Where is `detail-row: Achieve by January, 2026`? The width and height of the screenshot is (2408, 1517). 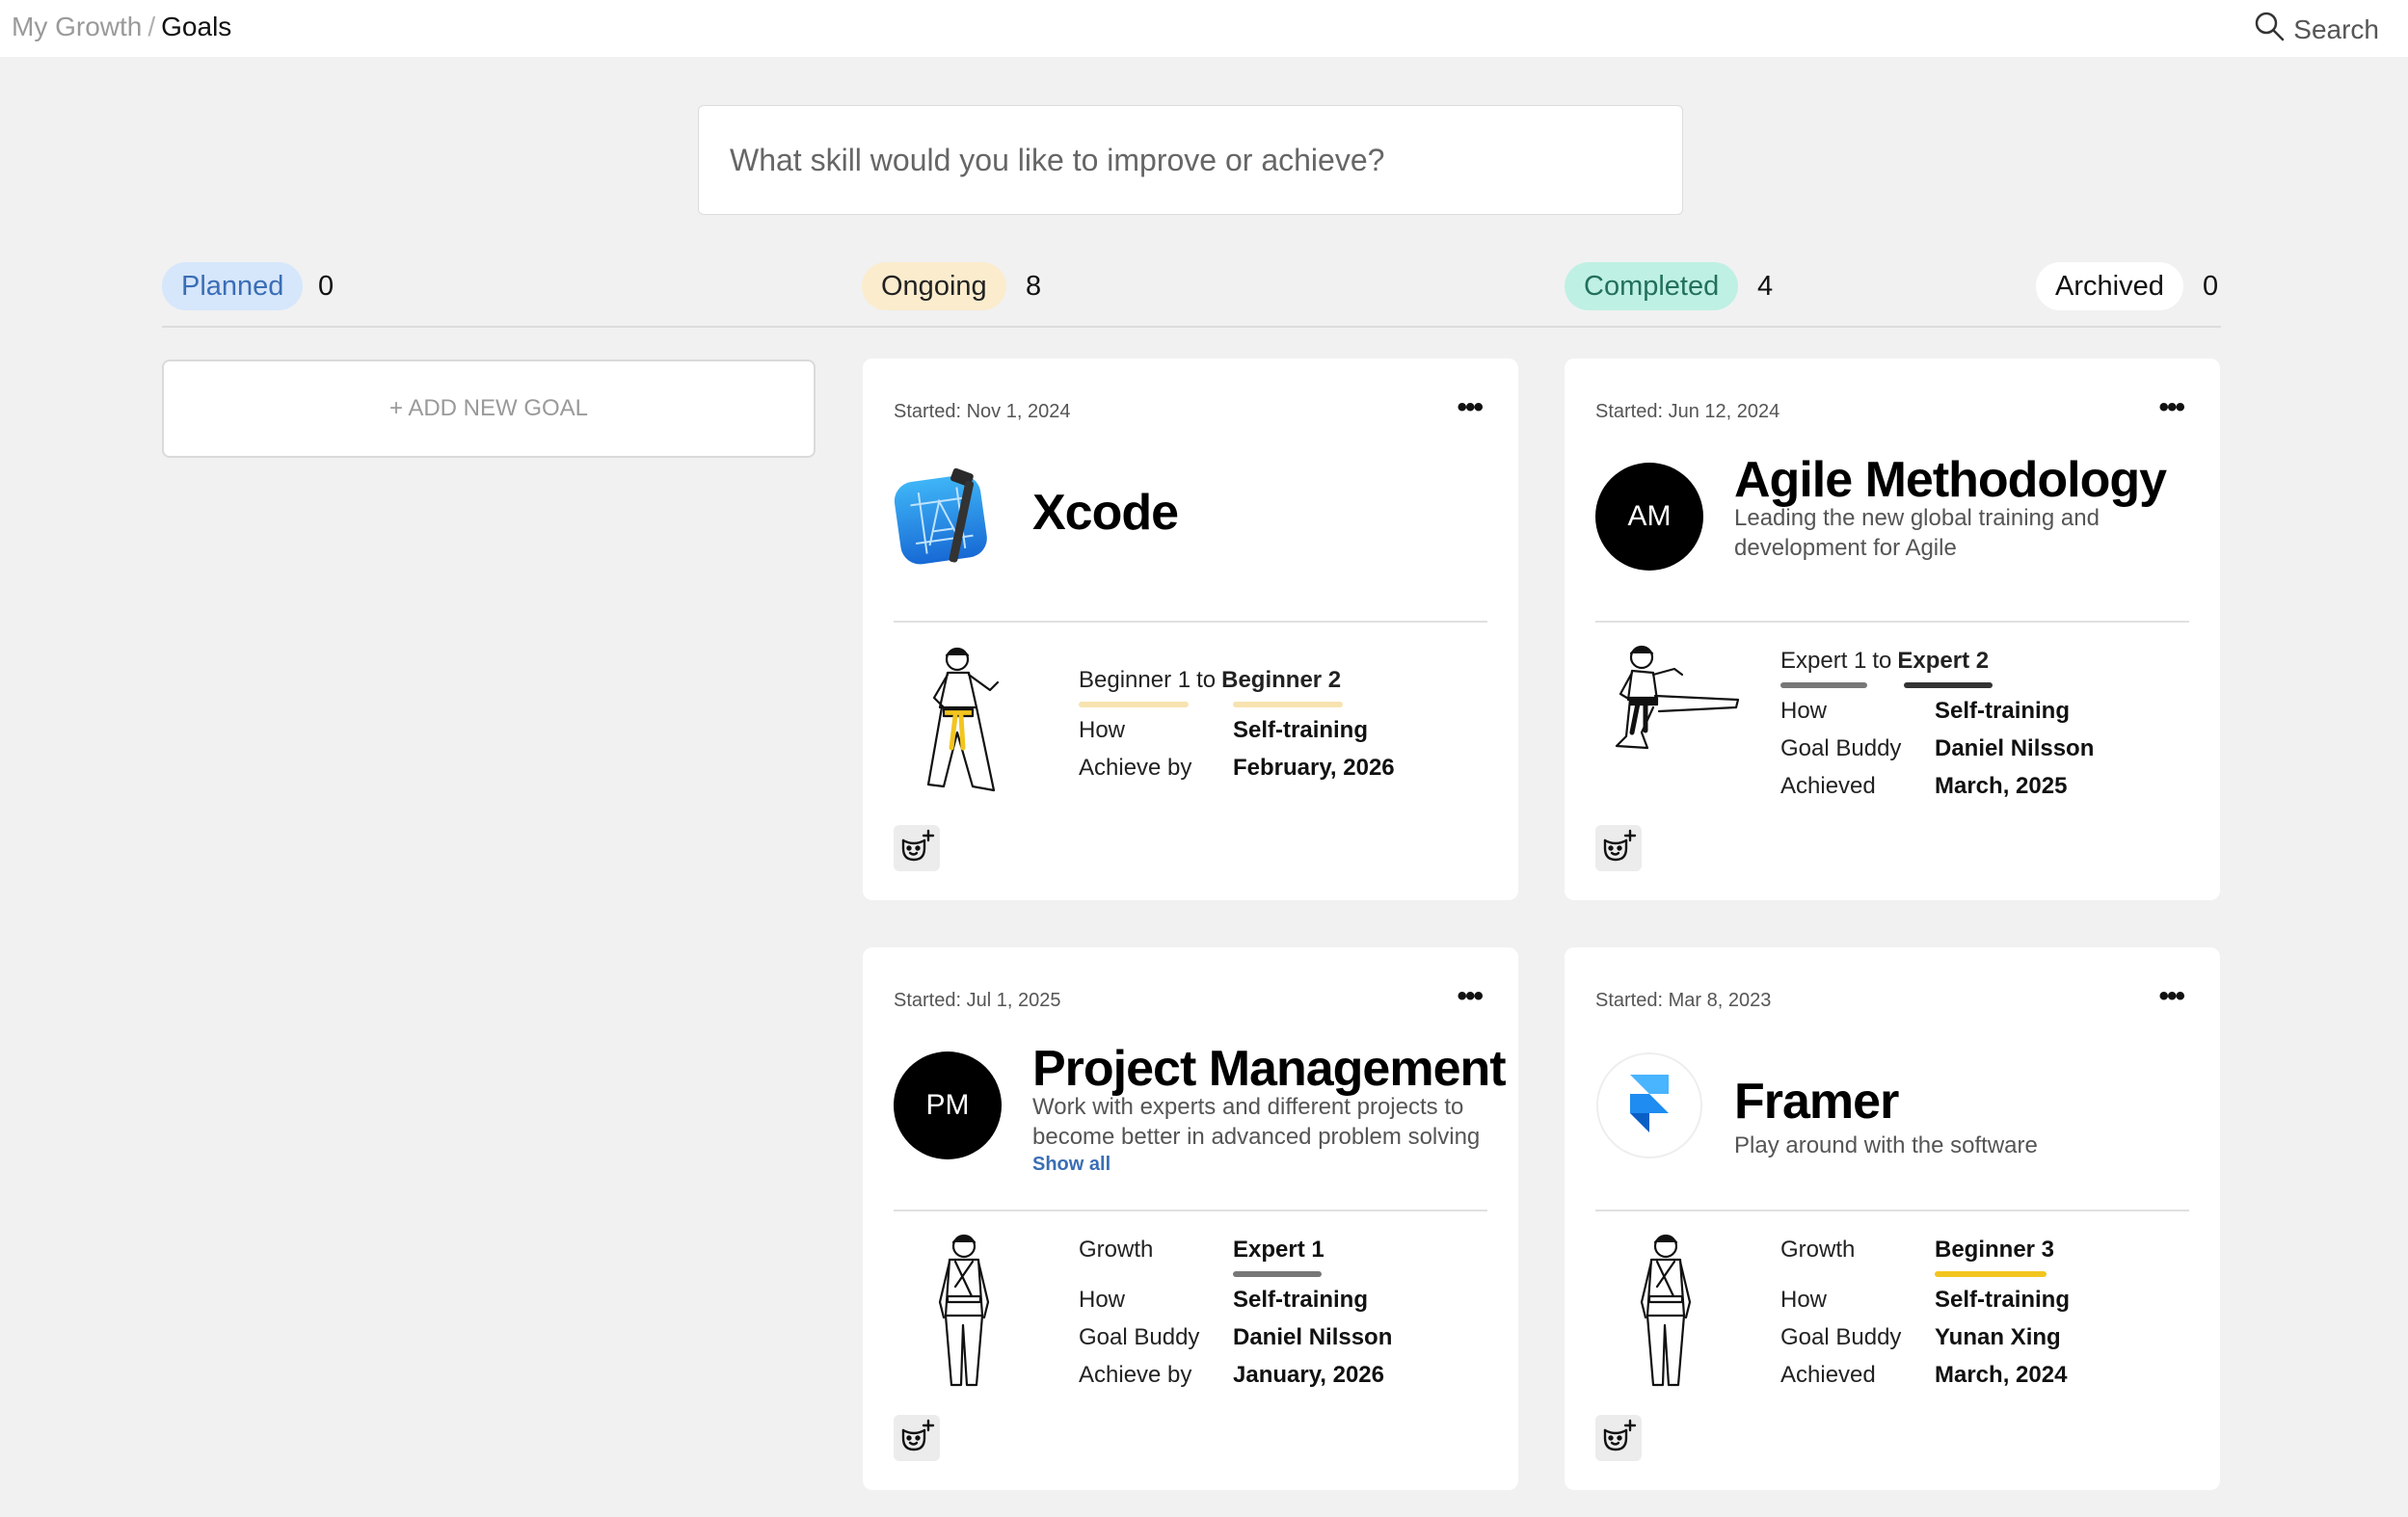 detail-row: Achieve by January, 2026 is located at coordinates (1289, 1376).